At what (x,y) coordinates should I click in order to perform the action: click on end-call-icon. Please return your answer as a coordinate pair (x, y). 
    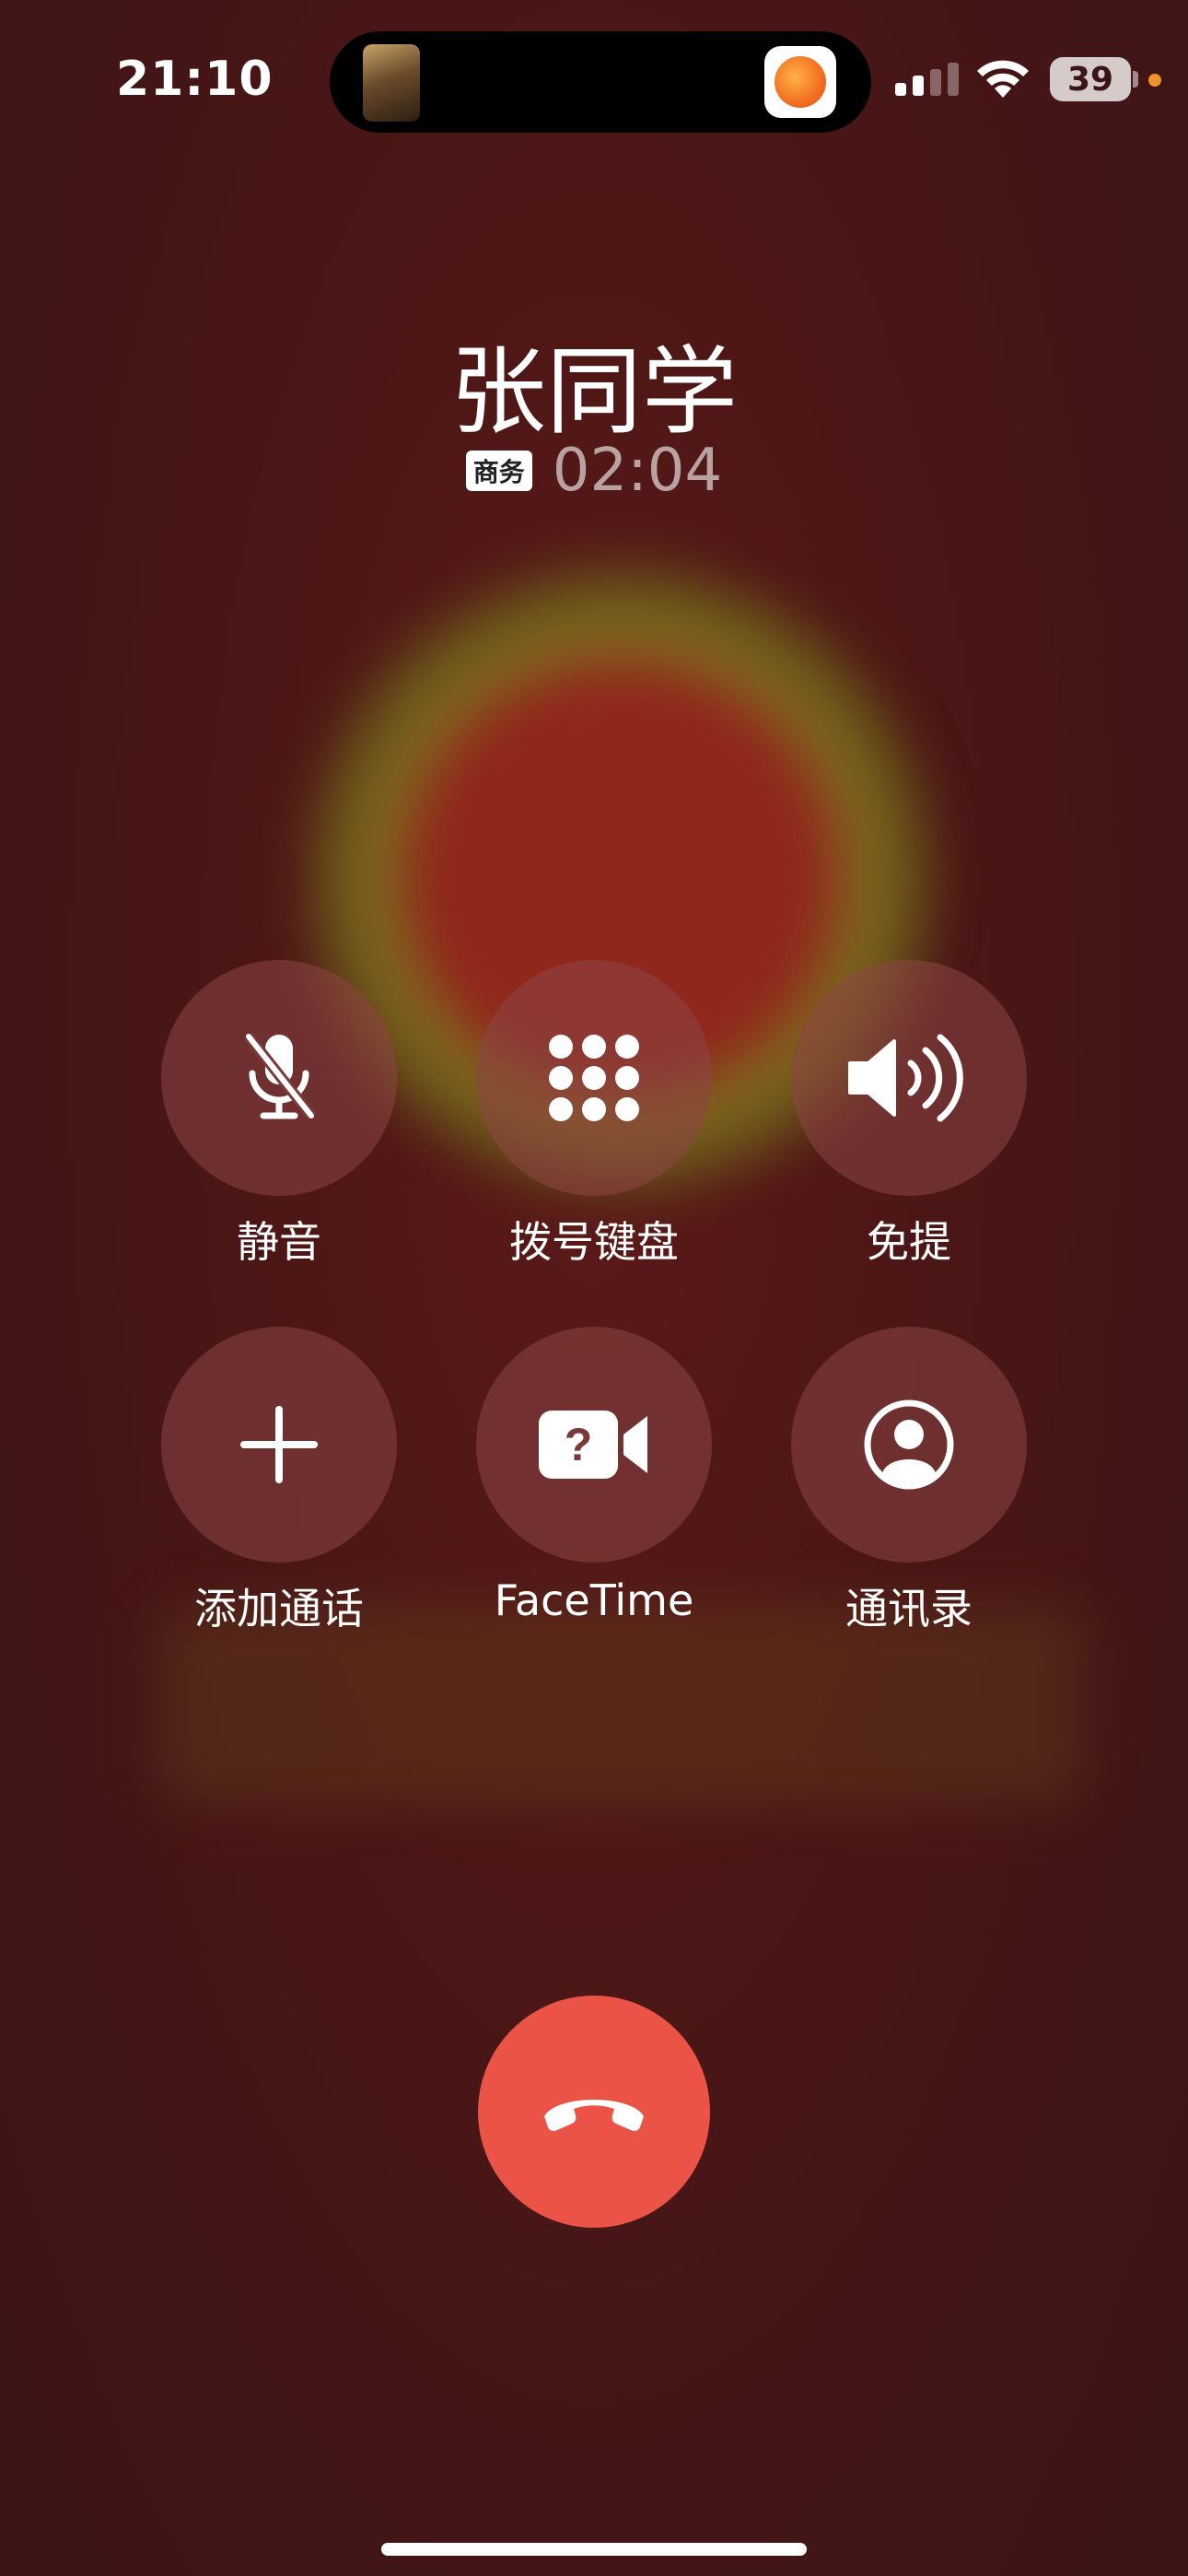
    Looking at the image, I should click on (594, 2115).